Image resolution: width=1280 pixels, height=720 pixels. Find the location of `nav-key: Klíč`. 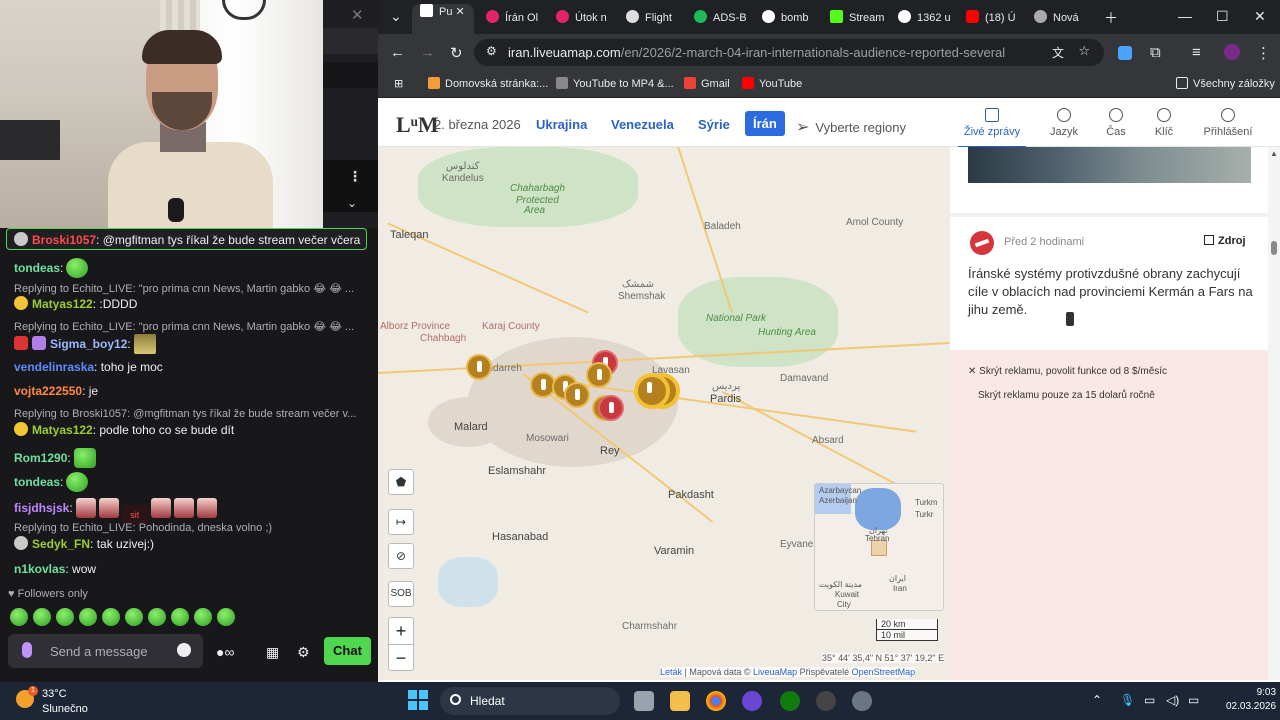

nav-key: Klíč is located at coordinates (1164, 123).